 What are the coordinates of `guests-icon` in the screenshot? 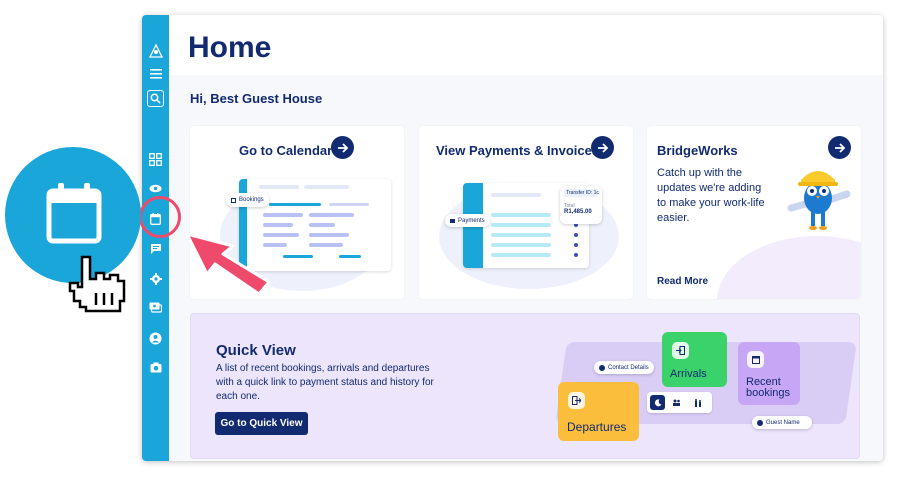 It's located at (676, 402).